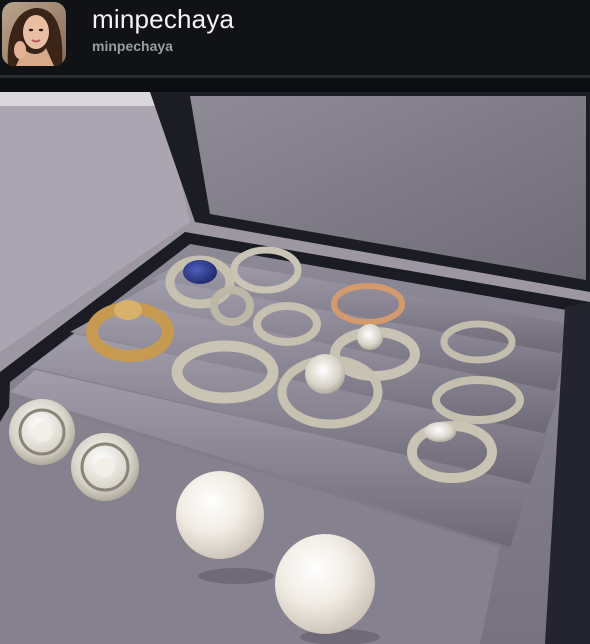 The image size is (590, 644). Describe the element at coordinates (295, 39) in the screenshot. I see `post-header: minpechaya minpechaya` at that location.